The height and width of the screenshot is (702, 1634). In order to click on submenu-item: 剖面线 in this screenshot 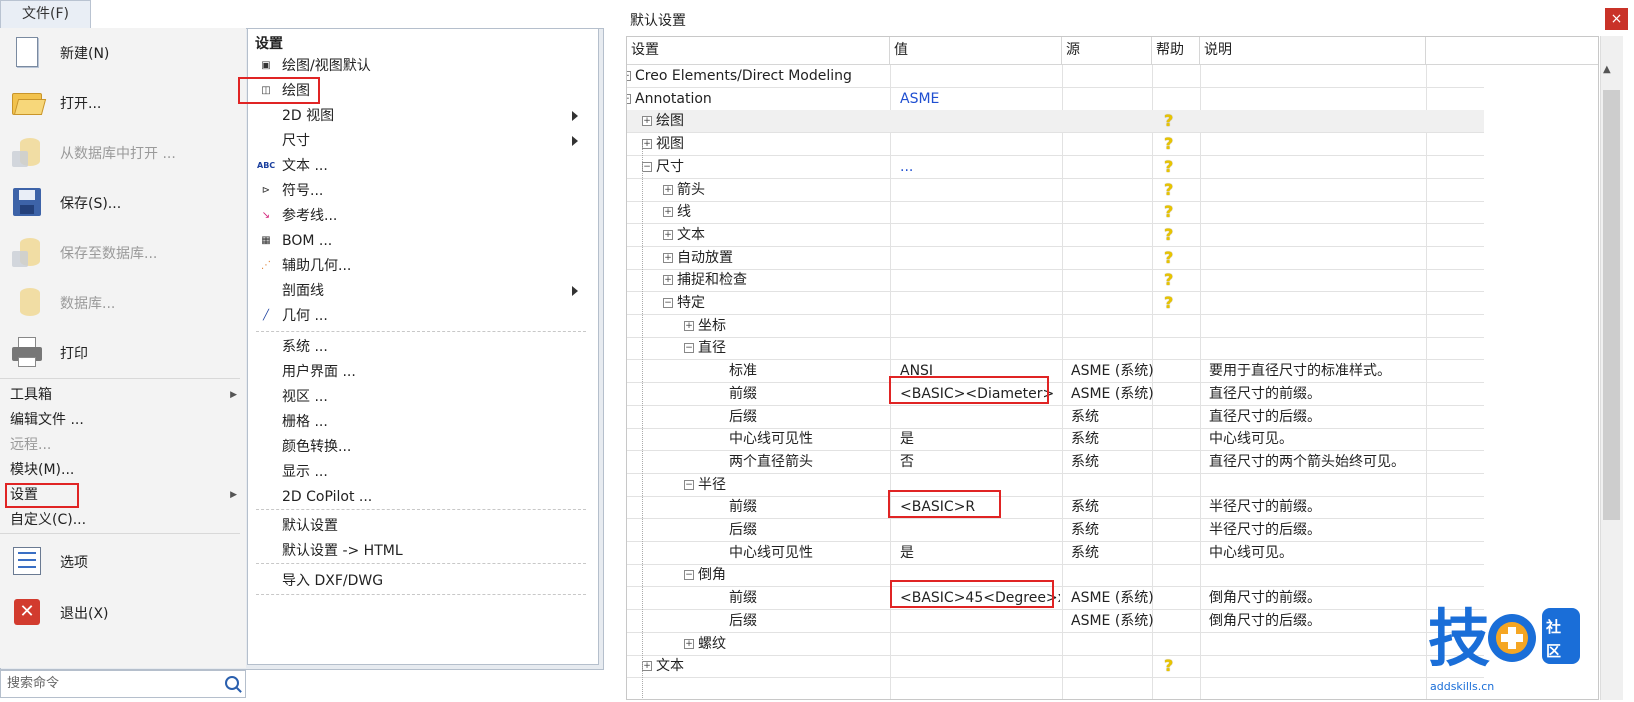, I will do `click(437, 291)`.